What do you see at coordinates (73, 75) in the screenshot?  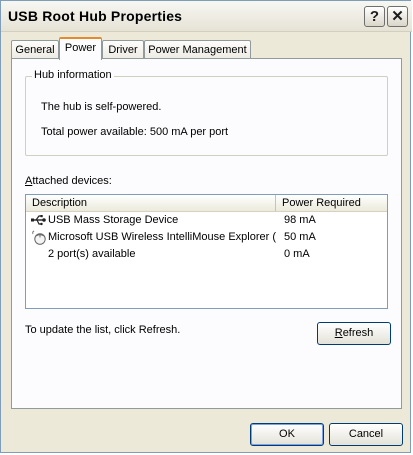 I see `hub-information-label: Hub information` at bounding box center [73, 75].